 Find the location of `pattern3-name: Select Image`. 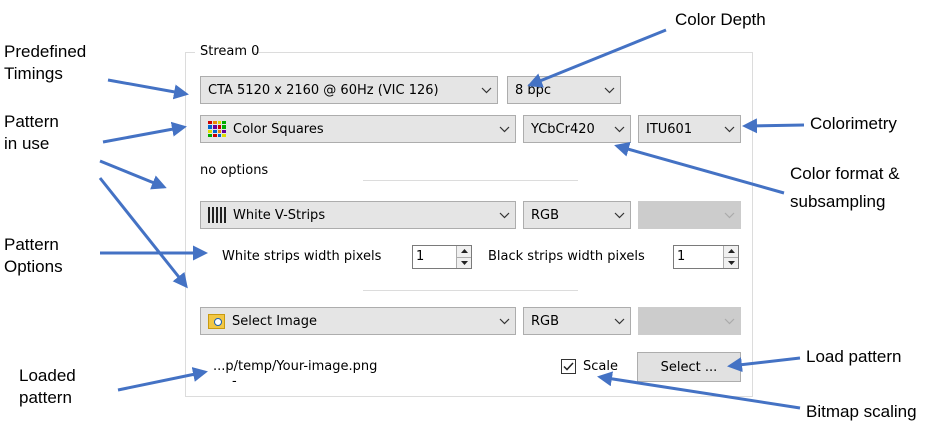

pattern3-name: Select Image is located at coordinates (274, 321).